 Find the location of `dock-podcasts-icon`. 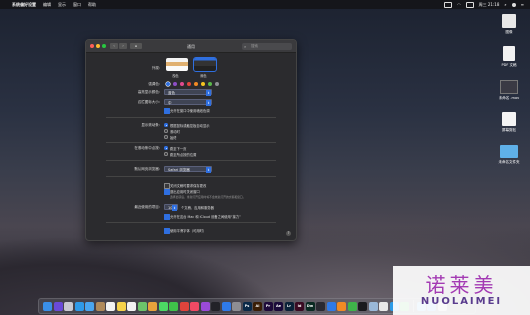

dock-podcasts-icon is located at coordinates (205, 306).